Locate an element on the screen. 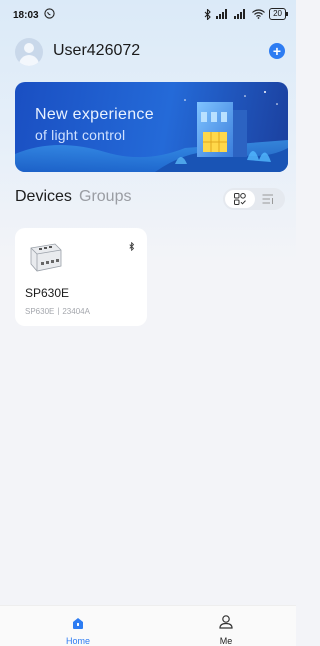 The image size is (320, 646). whatsapp-icon is located at coordinates (49, 15).